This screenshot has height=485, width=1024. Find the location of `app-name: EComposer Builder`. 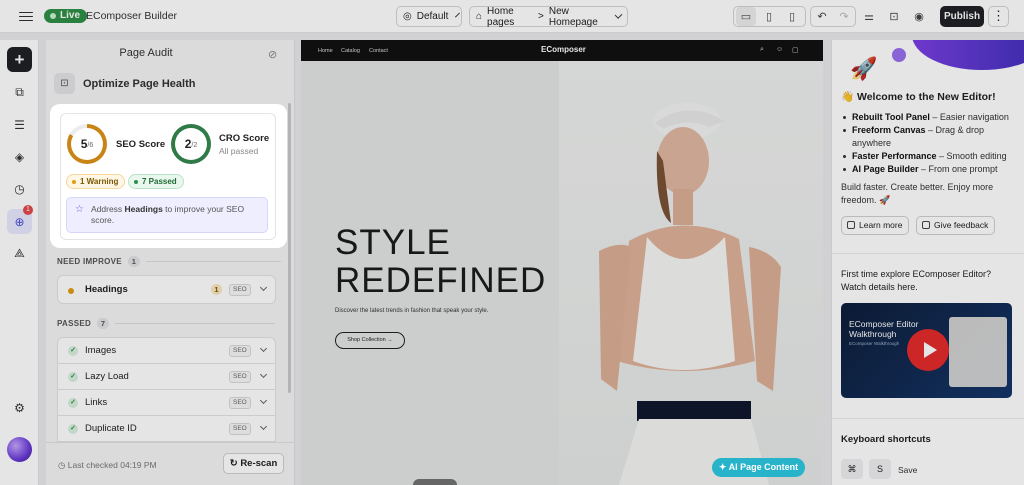

app-name: EComposer Builder is located at coordinates (132, 16).